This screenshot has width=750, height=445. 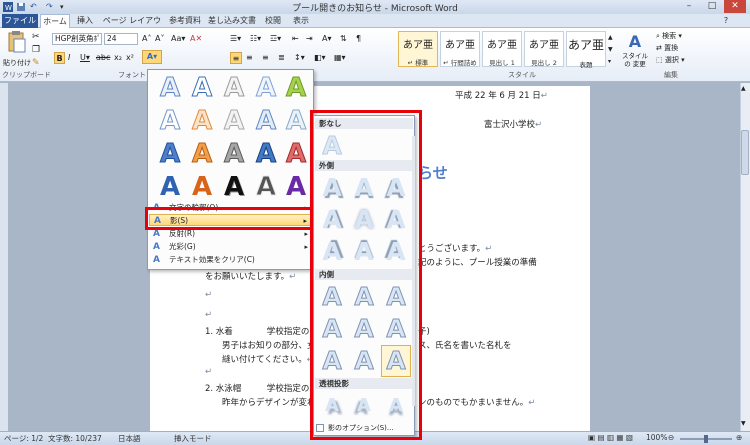 I want to click on line-spacing-icon: ↕▾, so click(x=299, y=58).